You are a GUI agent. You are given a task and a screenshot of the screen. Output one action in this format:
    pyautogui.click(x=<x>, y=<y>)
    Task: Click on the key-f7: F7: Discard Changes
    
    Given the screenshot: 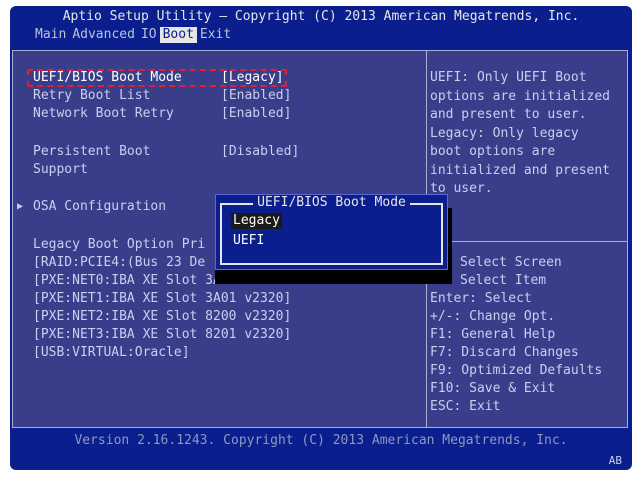 What is the action you would take?
    pyautogui.click(x=504, y=352)
    